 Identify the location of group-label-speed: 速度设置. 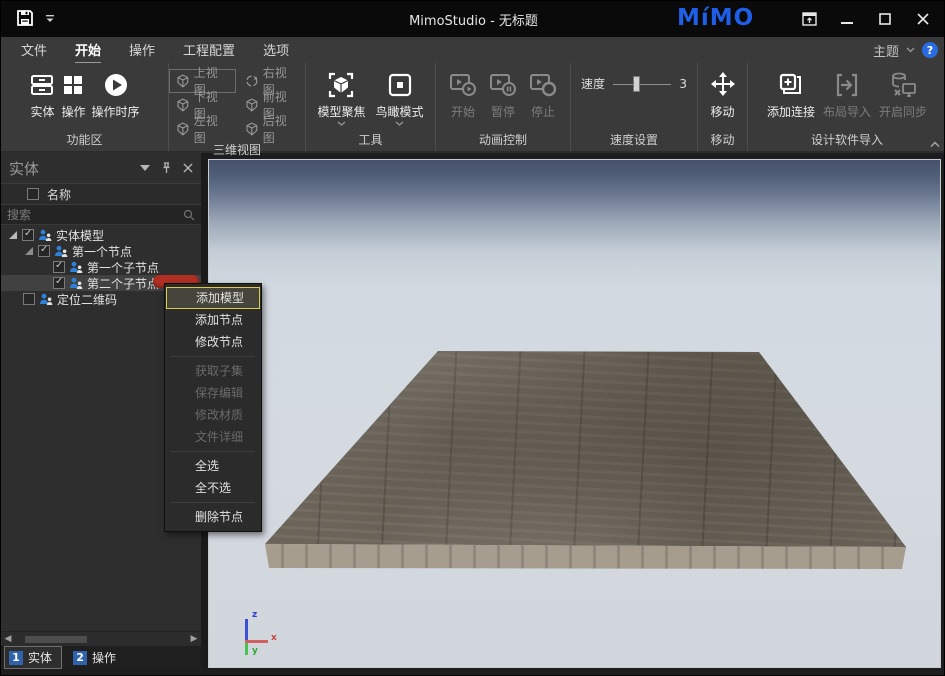
(633, 140).